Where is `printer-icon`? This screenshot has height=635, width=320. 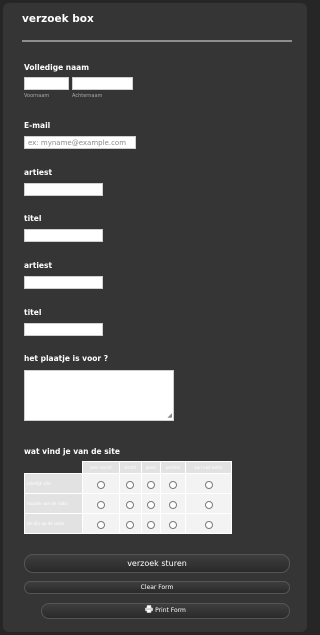
printer-icon is located at coordinates (149, 609).